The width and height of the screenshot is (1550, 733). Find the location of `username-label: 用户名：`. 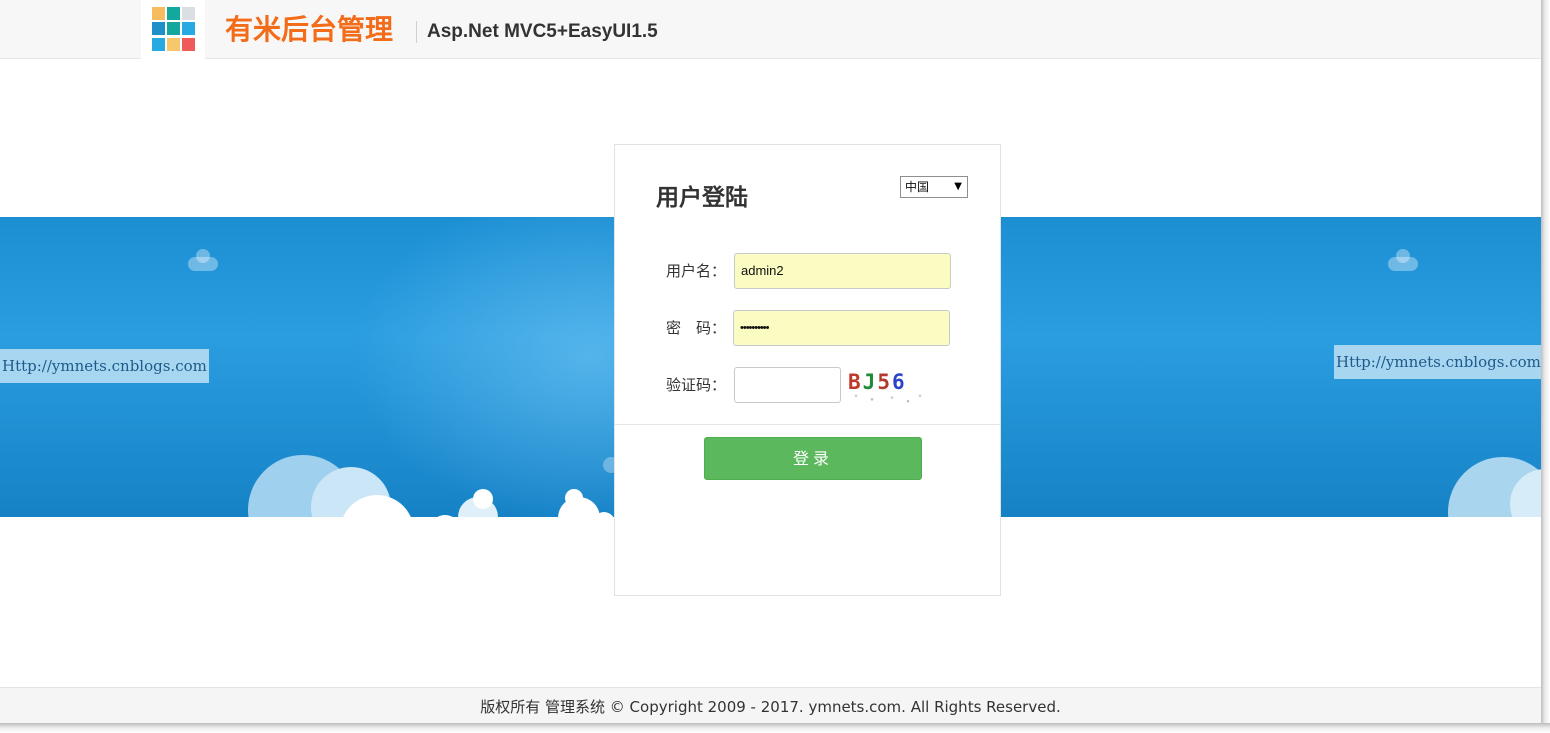

username-label: 用户名： is located at coordinates (696, 271).